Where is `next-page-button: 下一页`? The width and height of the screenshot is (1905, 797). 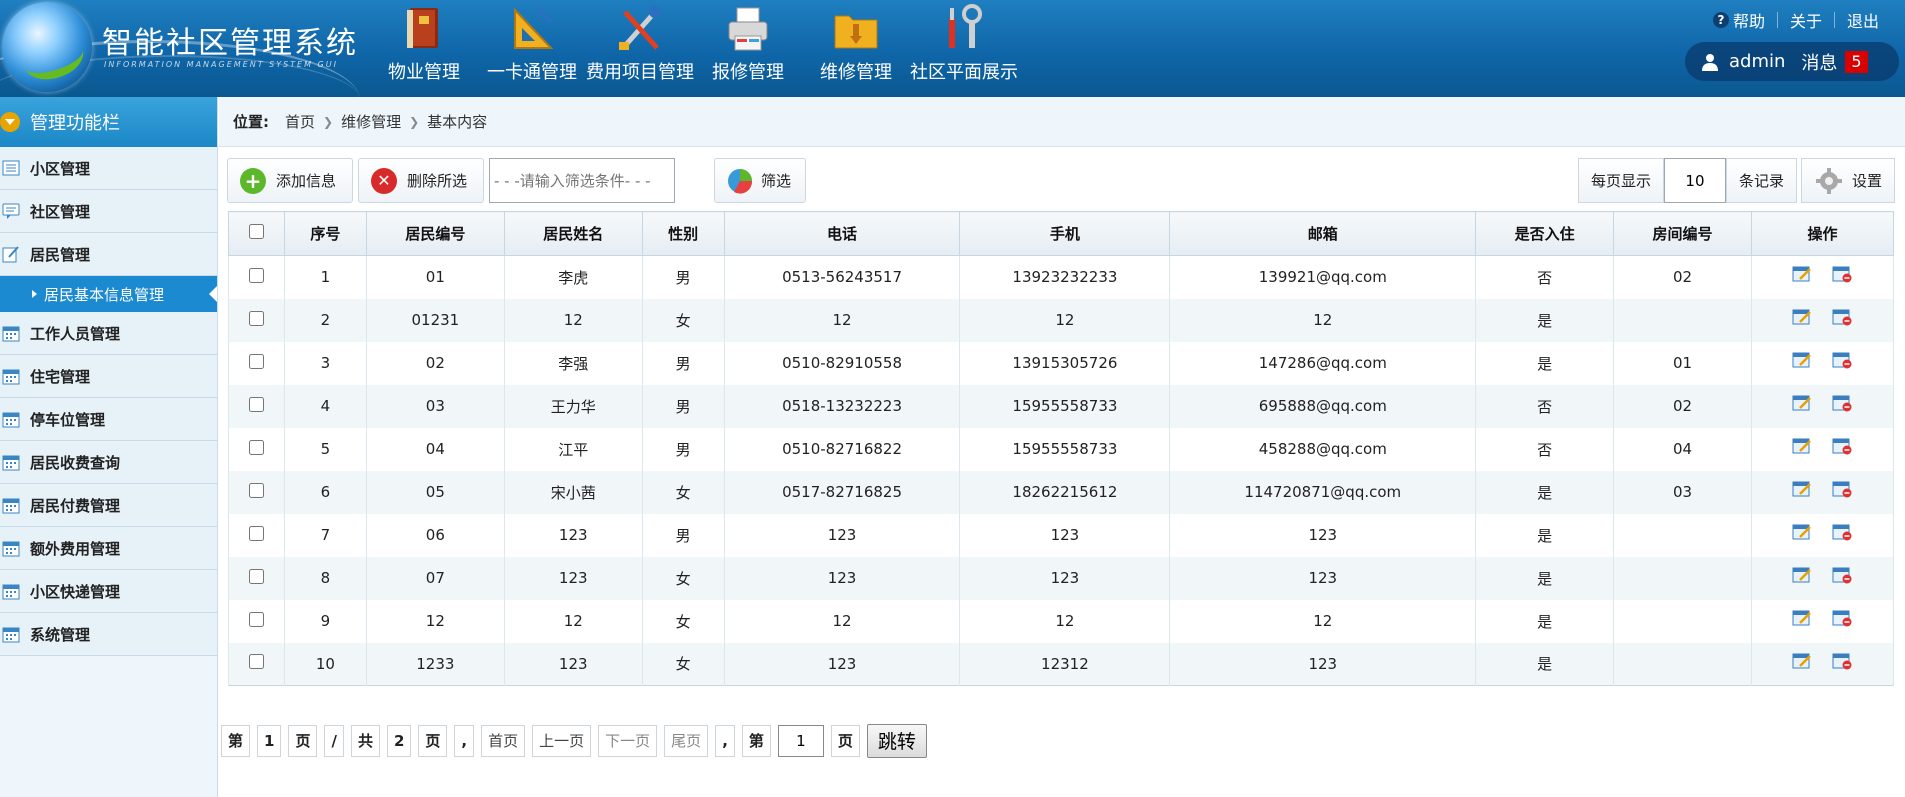 next-page-button: 下一页 is located at coordinates (628, 740).